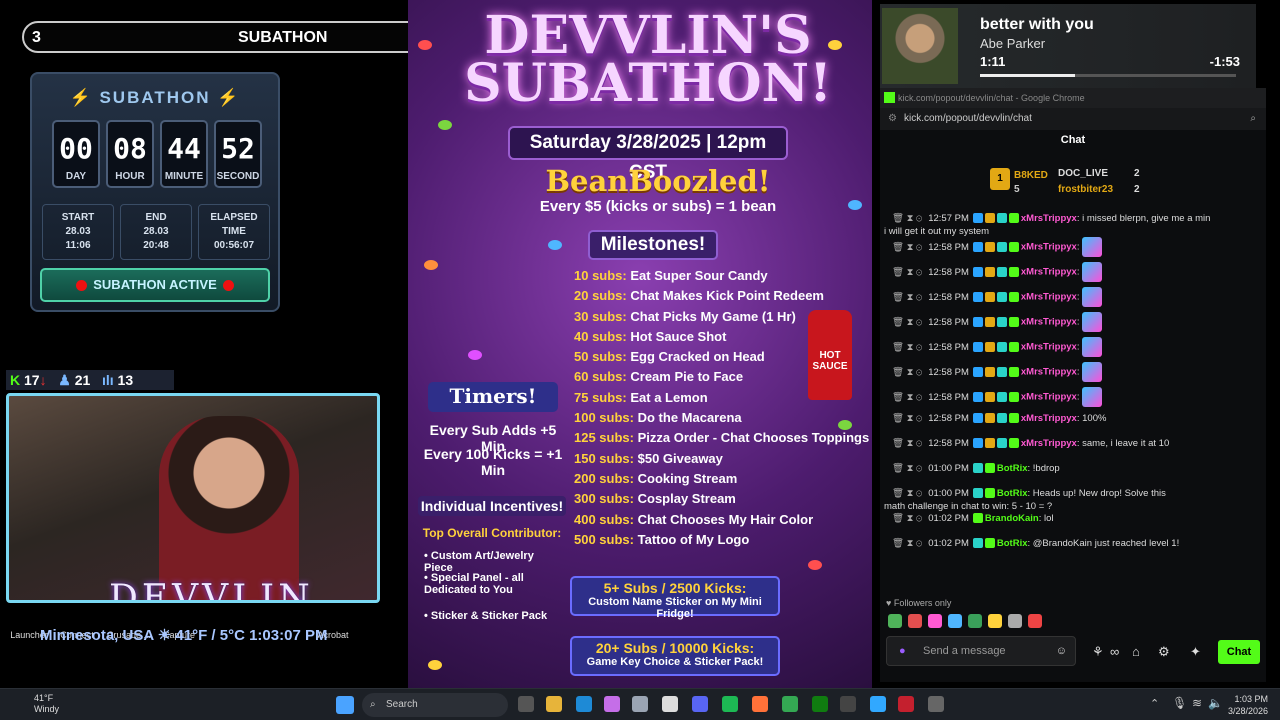  What do you see at coordinates (1098, 652) in the screenshot?
I see `rewards-icon: ⚘` at bounding box center [1098, 652].